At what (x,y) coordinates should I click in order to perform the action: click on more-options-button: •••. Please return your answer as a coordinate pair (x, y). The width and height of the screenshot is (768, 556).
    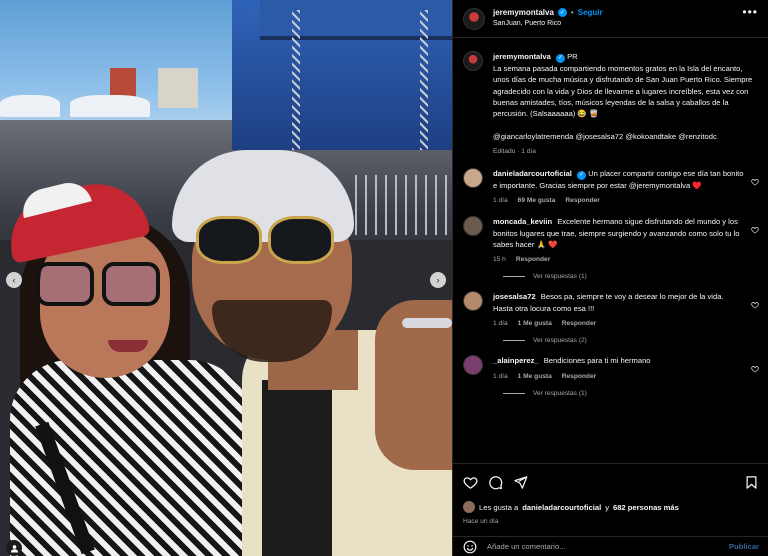
    Looking at the image, I should click on (750, 12).